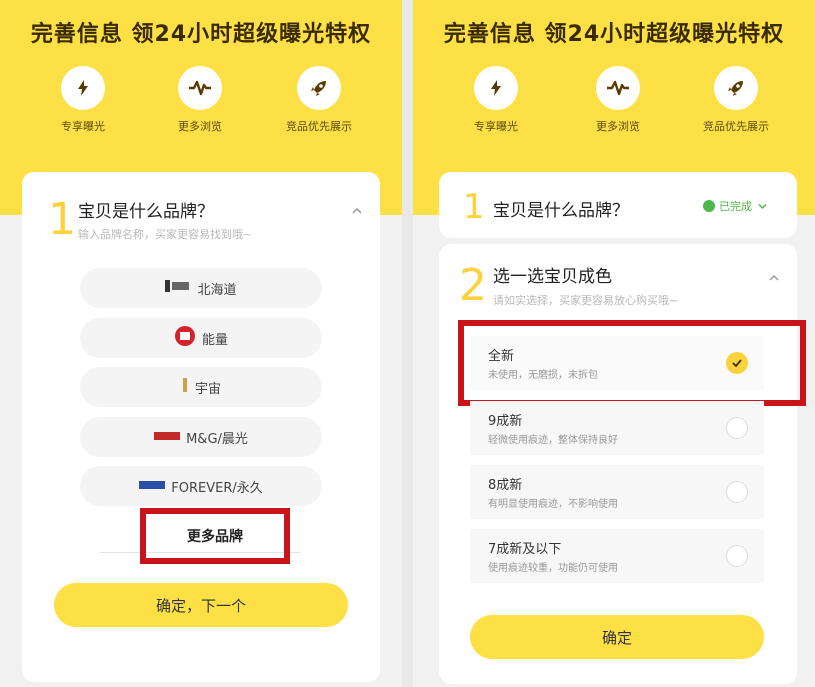 The image size is (815, 687). Describe the element at coordinates (217, 439) in the screenshot. I see `brand-label: M&G/晨光` at that location.